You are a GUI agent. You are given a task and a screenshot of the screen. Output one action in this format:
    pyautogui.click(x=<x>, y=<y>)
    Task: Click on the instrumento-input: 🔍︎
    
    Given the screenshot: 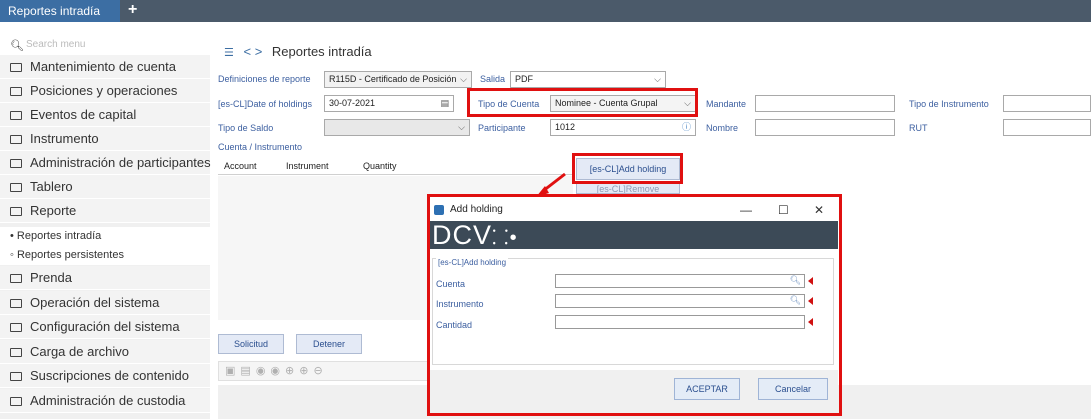 What is the action you would take?
    pyautogui.click(x=680, y=301)
    